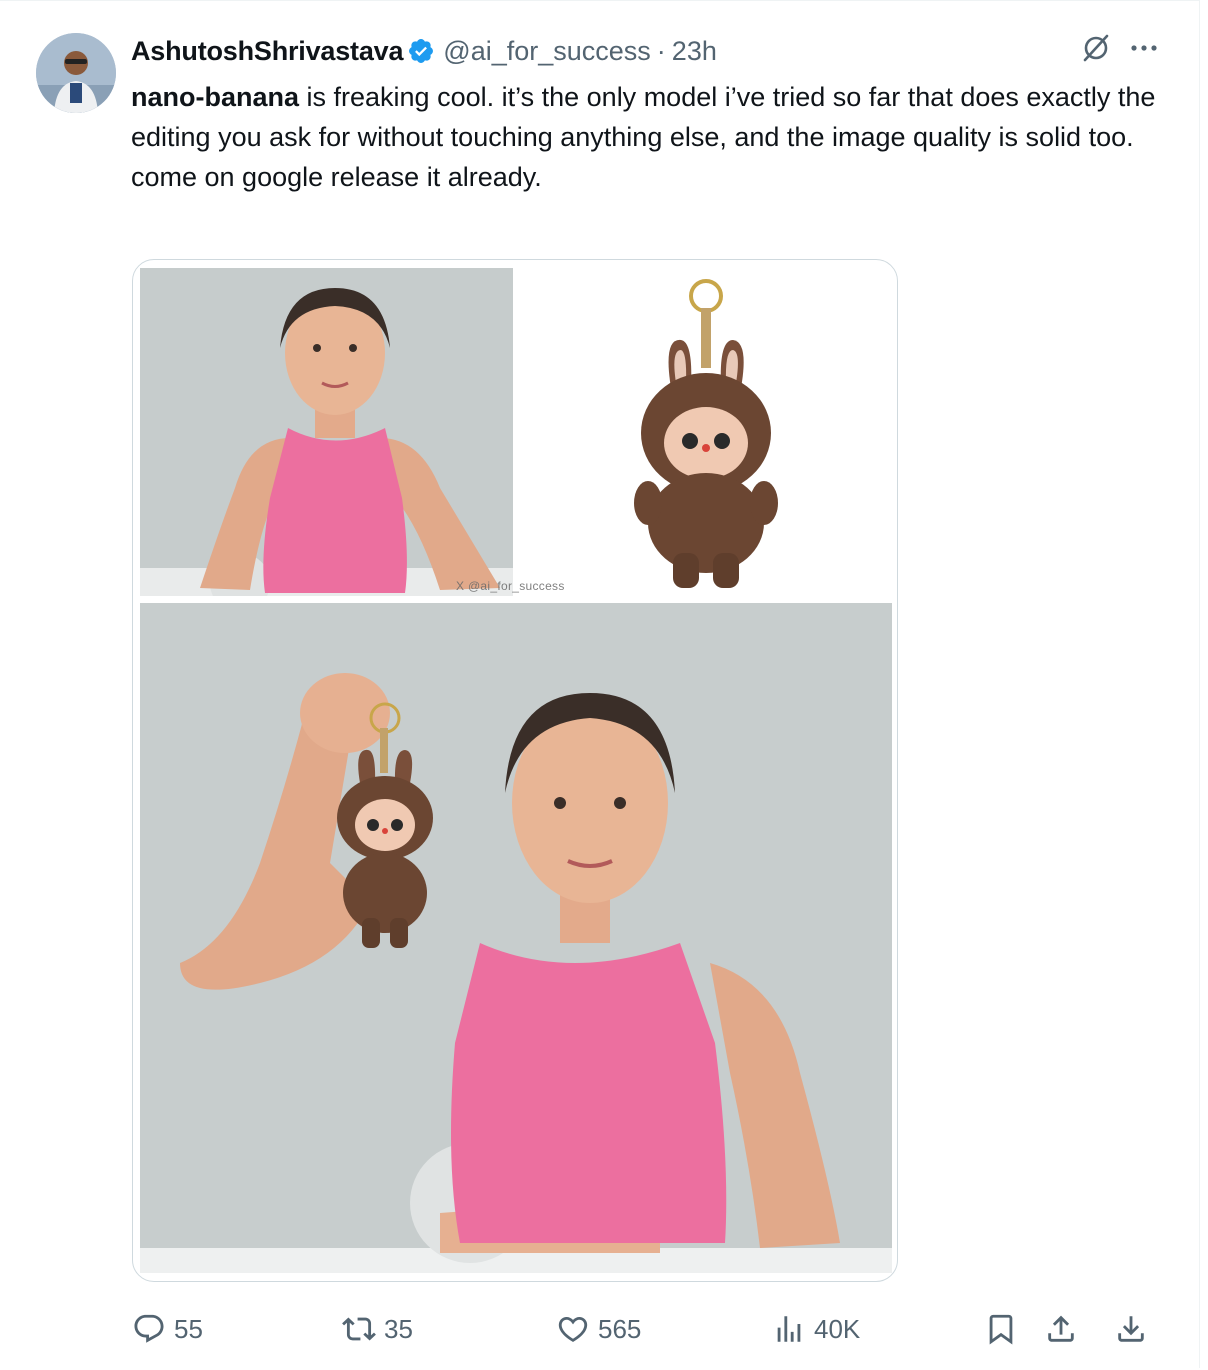  I want to click on share-icon, so click(1061, 1328).